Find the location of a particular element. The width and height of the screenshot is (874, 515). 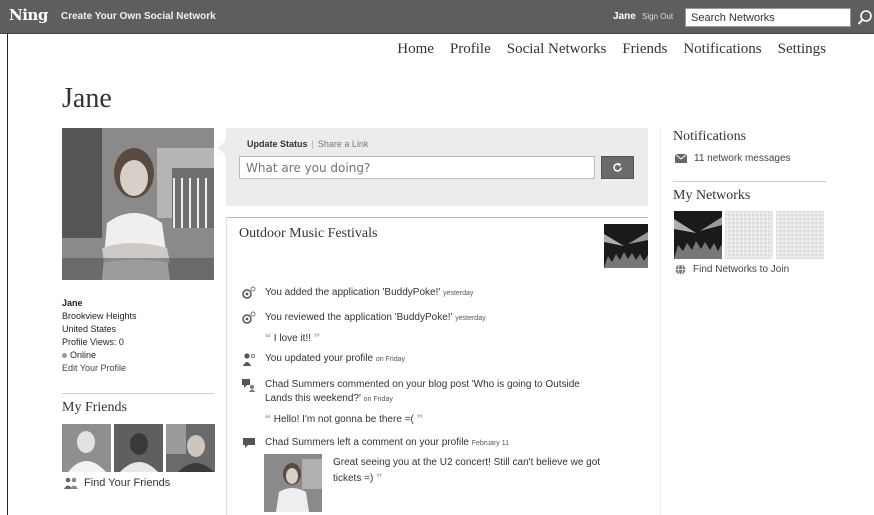

network-list is located at coordinates (749, 235).